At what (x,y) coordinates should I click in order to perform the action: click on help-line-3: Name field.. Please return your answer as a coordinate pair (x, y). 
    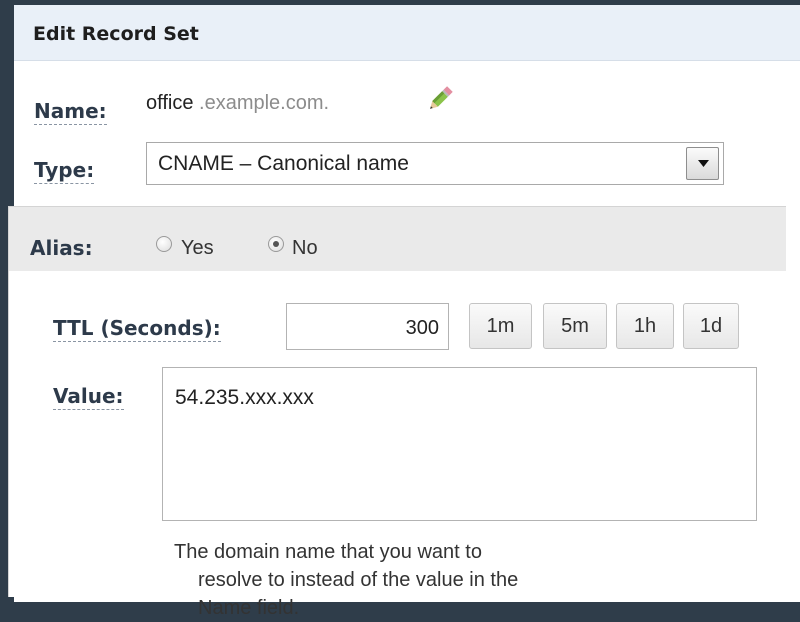
    Looking at the image, I should click on (249, 608).